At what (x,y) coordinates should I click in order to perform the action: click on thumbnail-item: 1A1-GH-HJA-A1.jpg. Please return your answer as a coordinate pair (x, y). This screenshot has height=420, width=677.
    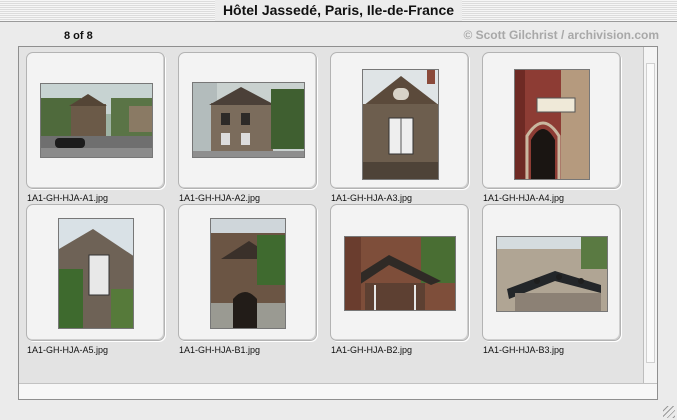
    Looking at the image, I should click on (95, 127).